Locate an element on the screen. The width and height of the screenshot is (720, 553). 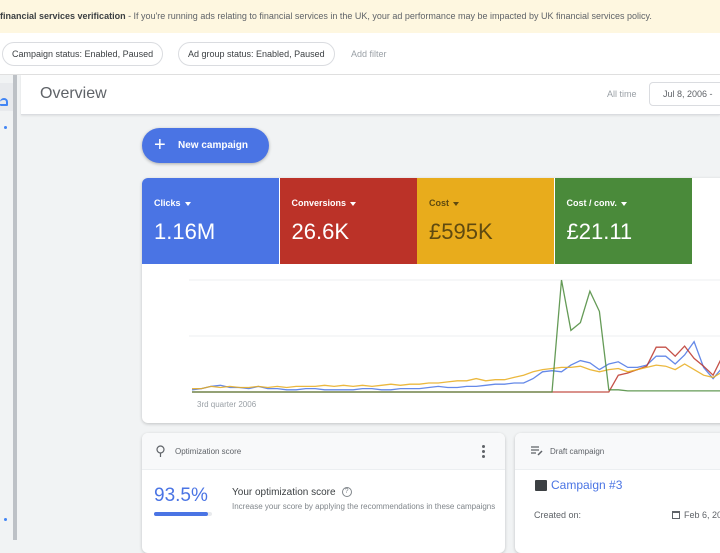
page-title: Overview is located at coordinates (73, 93).